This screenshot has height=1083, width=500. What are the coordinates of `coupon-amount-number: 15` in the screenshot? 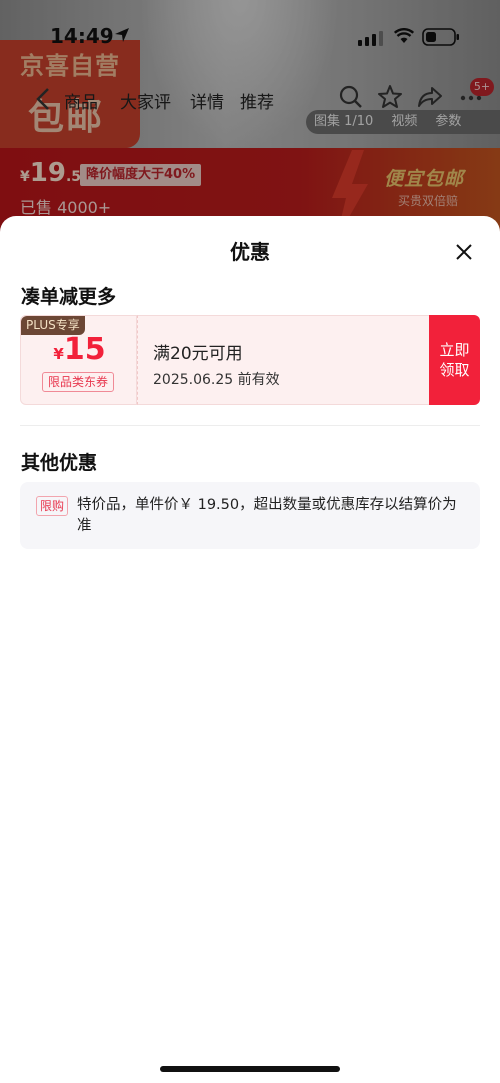 It's located at (84, 349).